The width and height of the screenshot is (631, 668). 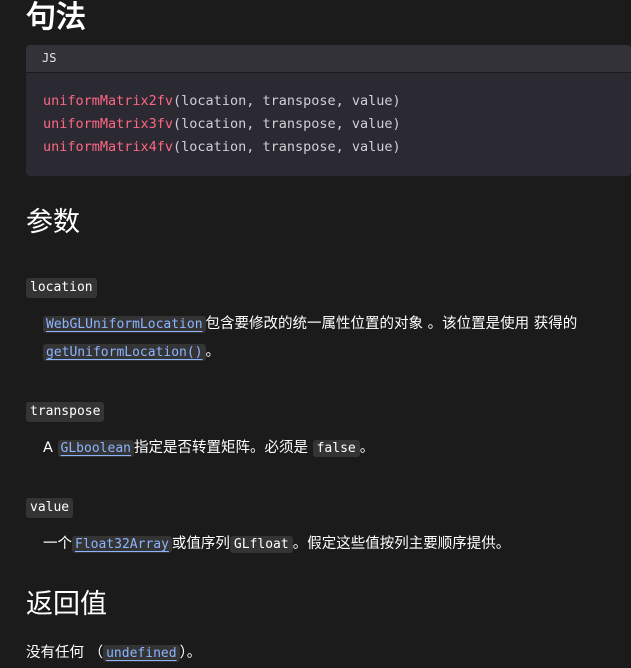 What do you see at coordinates (65, 653) in the screenshot?
I see `returns-prefix: 没有任何 （` at bounding box center [65, 653].